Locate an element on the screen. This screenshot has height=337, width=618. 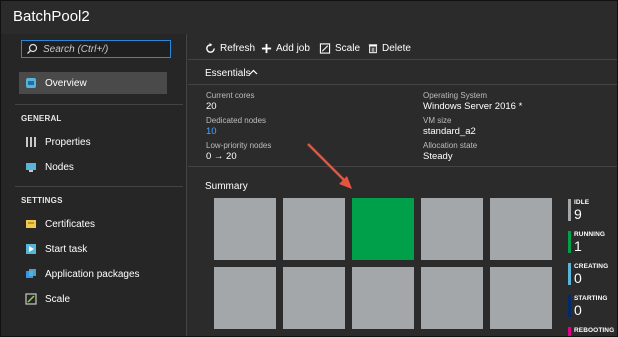
sidebar-item-start-task: Start task is located at coordinates (101, 249).